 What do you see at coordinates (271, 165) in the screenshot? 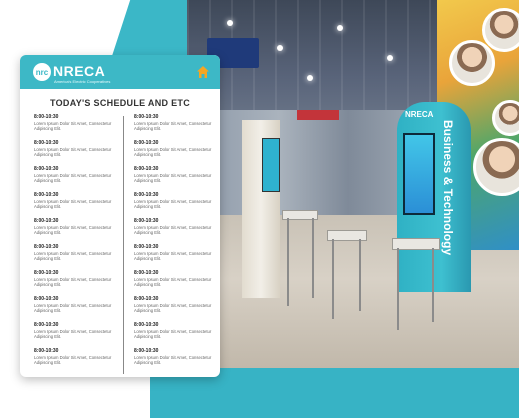
I see `column-screen` at bounding box center [271, 165].